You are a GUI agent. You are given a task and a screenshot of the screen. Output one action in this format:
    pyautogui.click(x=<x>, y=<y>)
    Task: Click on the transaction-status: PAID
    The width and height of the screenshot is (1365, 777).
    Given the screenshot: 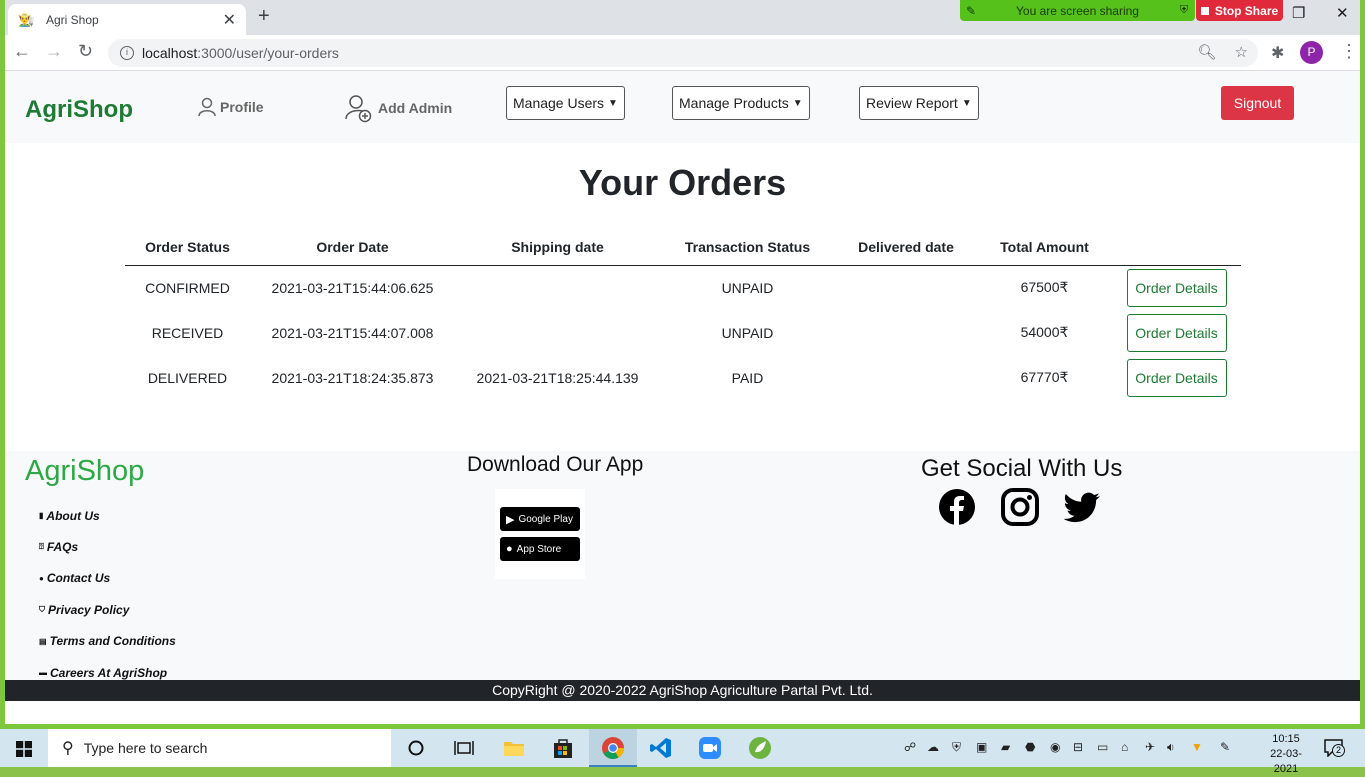 What is the action you would take?
    pyautogui.click(x=747, y=377)
    